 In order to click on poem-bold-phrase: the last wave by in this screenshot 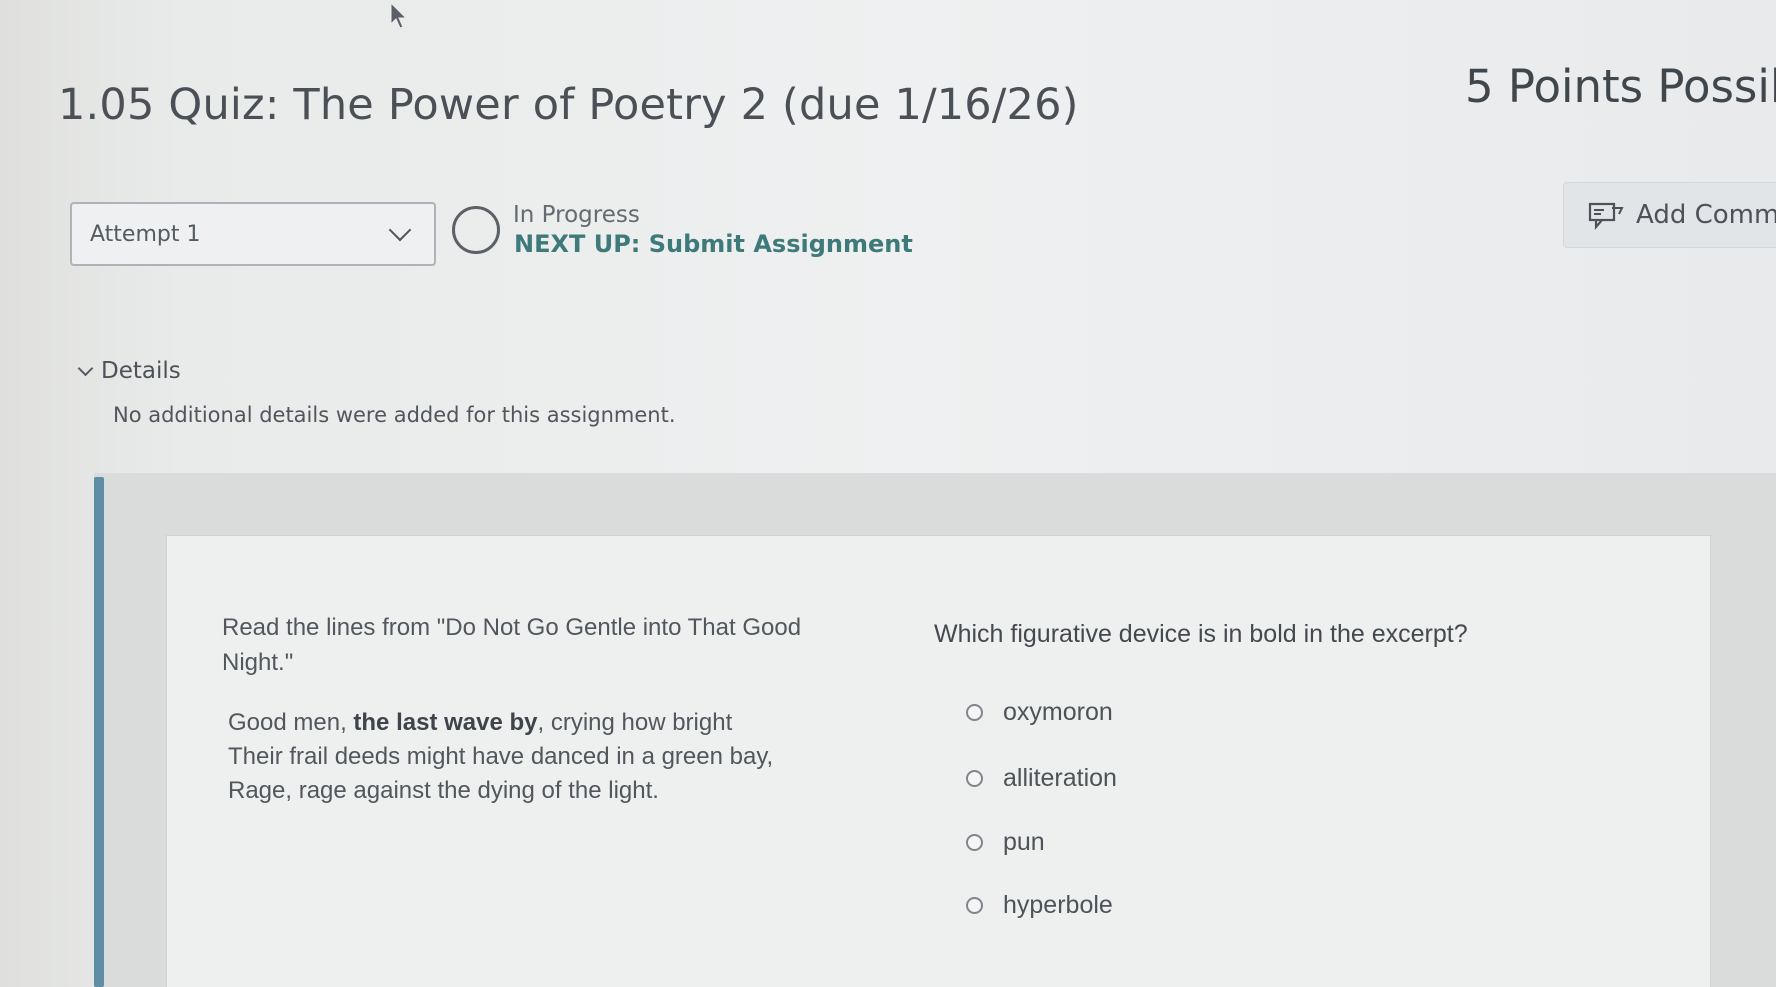, I will do `click(445, 722)`.